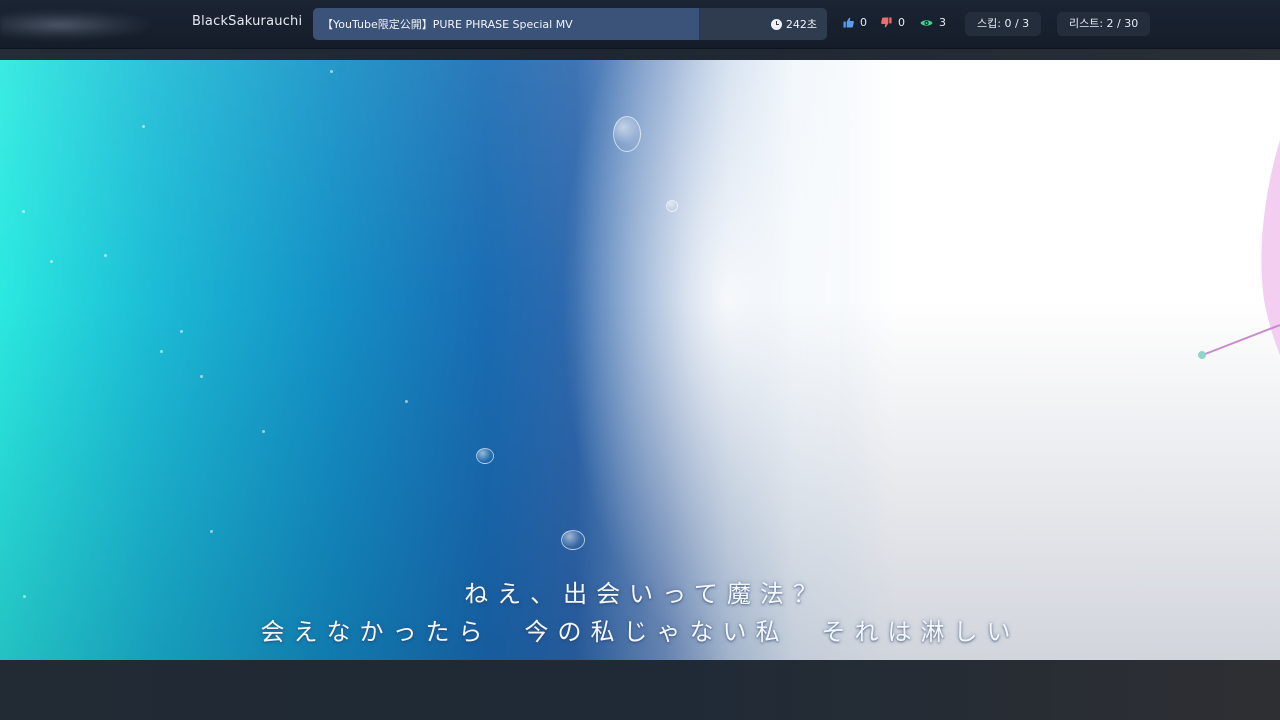 The width and height of the screenshot is (1280, 720). Describe the element at coordinates (942, 22) in the screenshot. I see `view-count: 3` at that location.